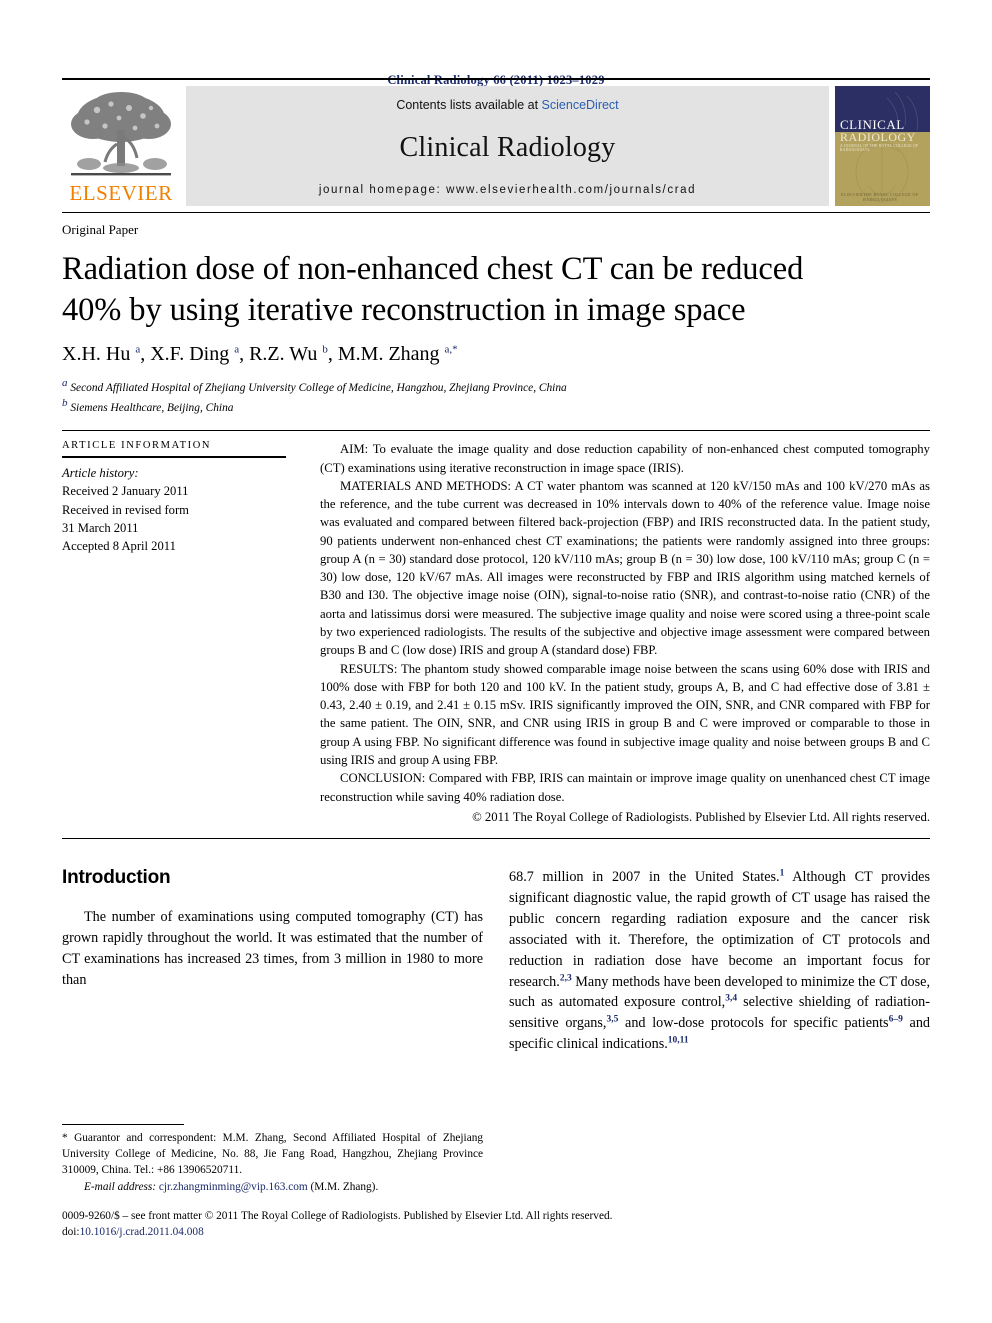  Describe the element at coordinates (120, 1187) in the screenshot. I see `email-label: E-mail address:` at that location.